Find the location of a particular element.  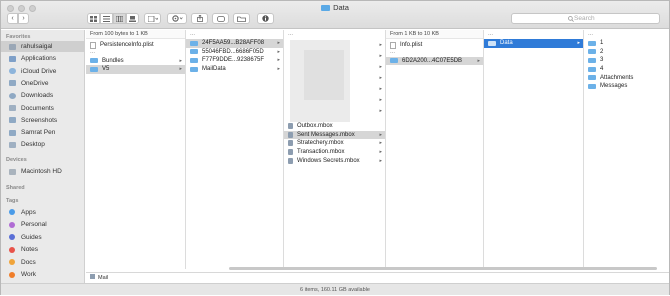

group-button is located at coordinates (152, 18).